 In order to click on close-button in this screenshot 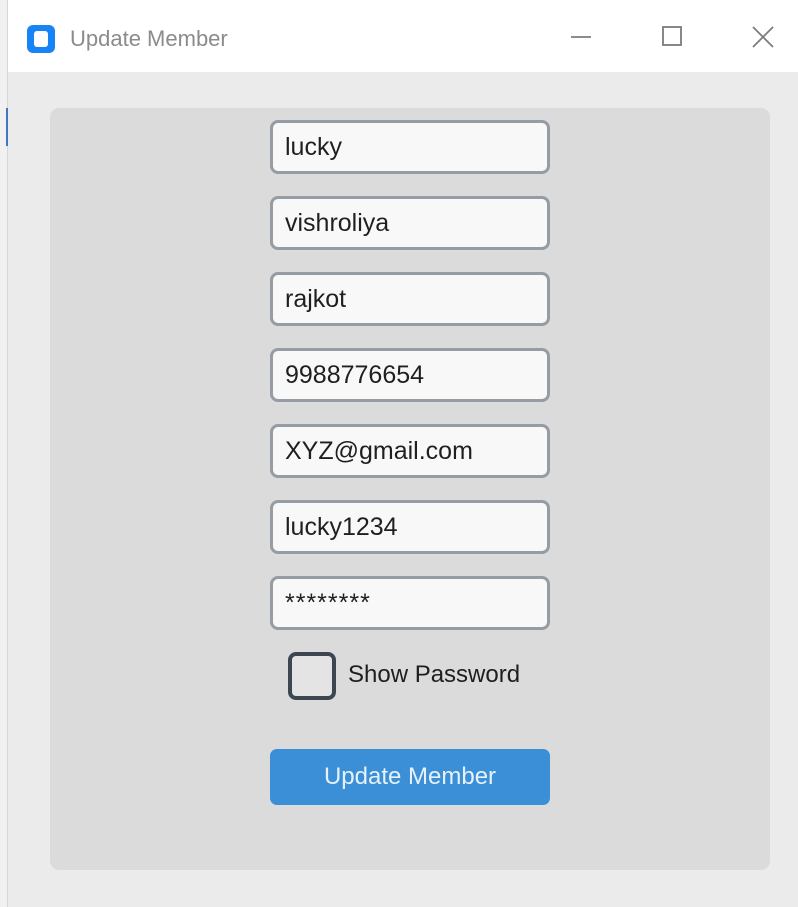, I will do `click(763, 37)`.